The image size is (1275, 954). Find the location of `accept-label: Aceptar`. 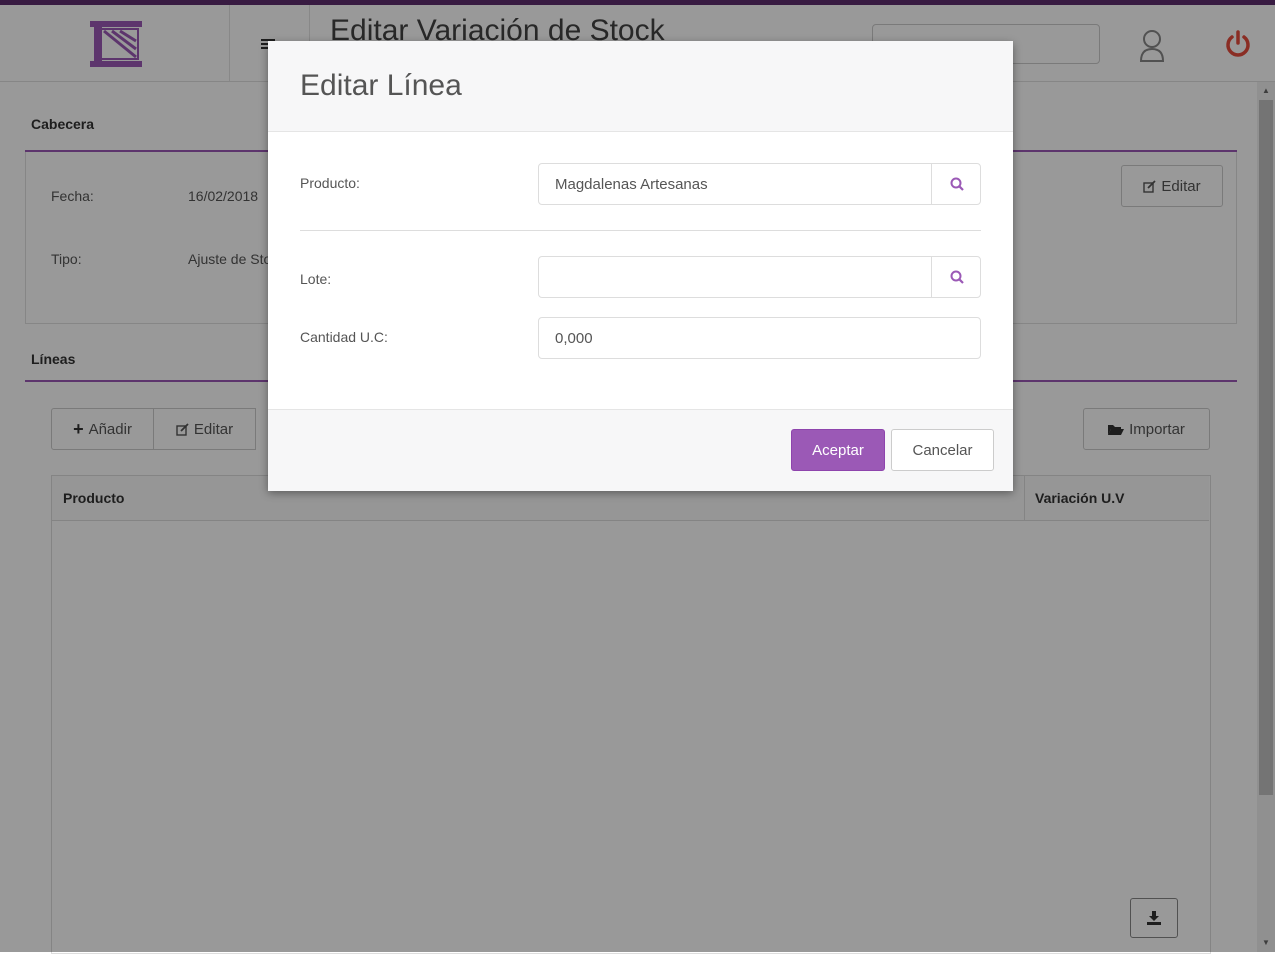

accept-label: Aceptar is located at coordinates (838, 450).